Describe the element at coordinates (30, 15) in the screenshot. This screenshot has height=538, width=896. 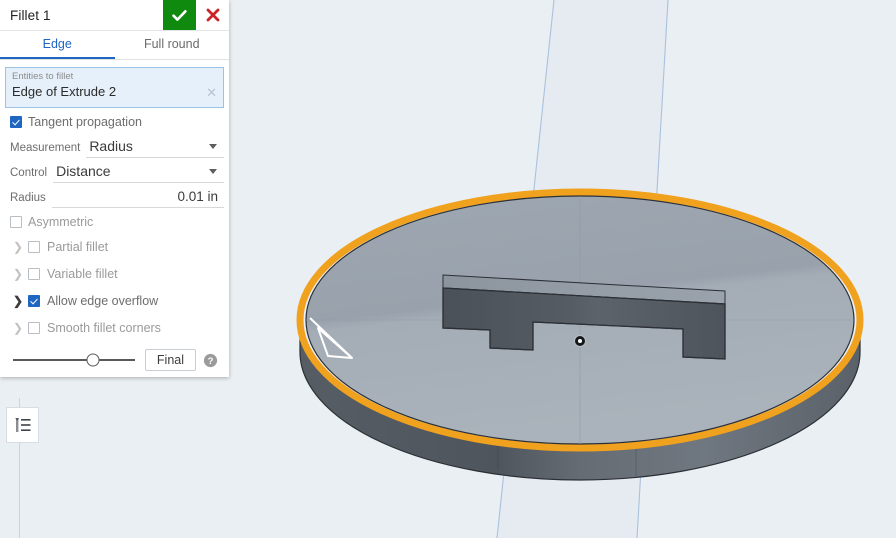
I see `dialog-title: Fillet 1` at that location.